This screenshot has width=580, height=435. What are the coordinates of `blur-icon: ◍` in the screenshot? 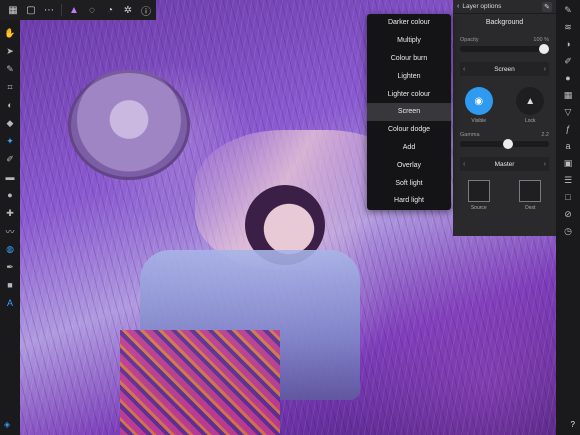 It's located at (10, 249).